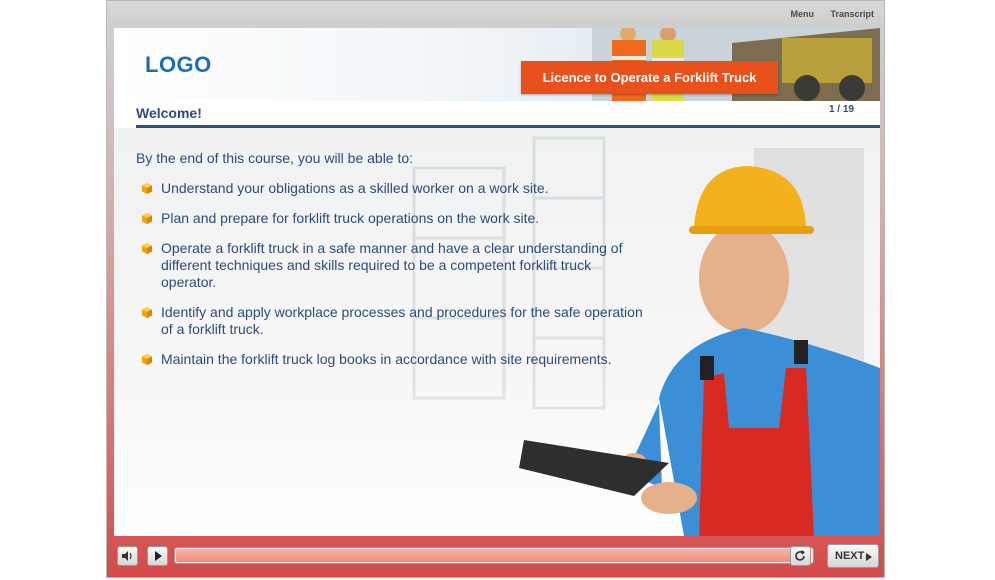 Image resolution: width=995 pixels, height=580 pixels. What do you see at coordinates (852, 14) in the screenshot?
I see `transcript-link: Transcript` at bounding box center [852, 14].